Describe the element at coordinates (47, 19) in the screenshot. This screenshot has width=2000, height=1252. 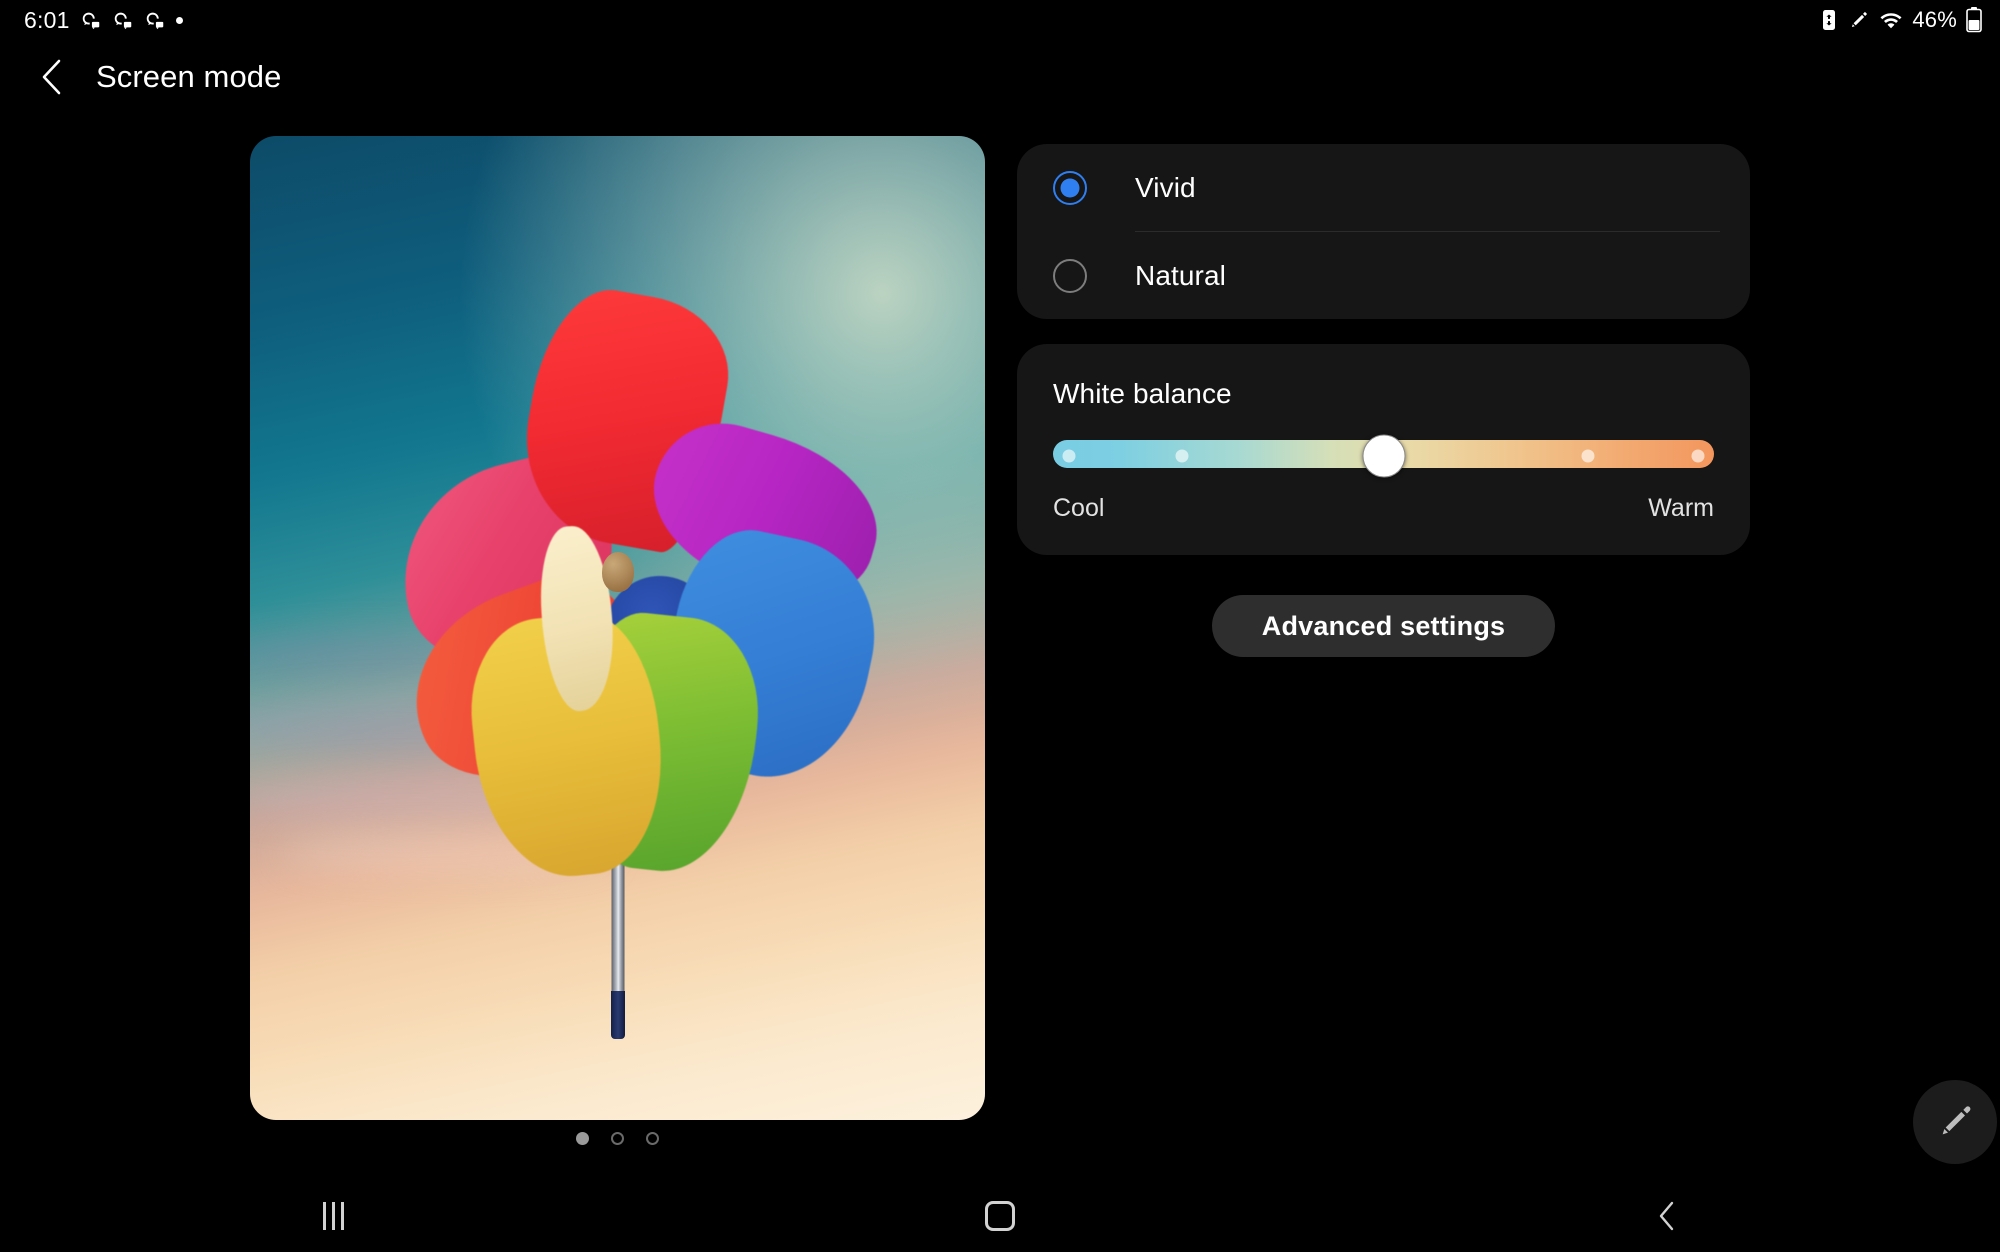
I see `status-clock: 6:01` at that location.